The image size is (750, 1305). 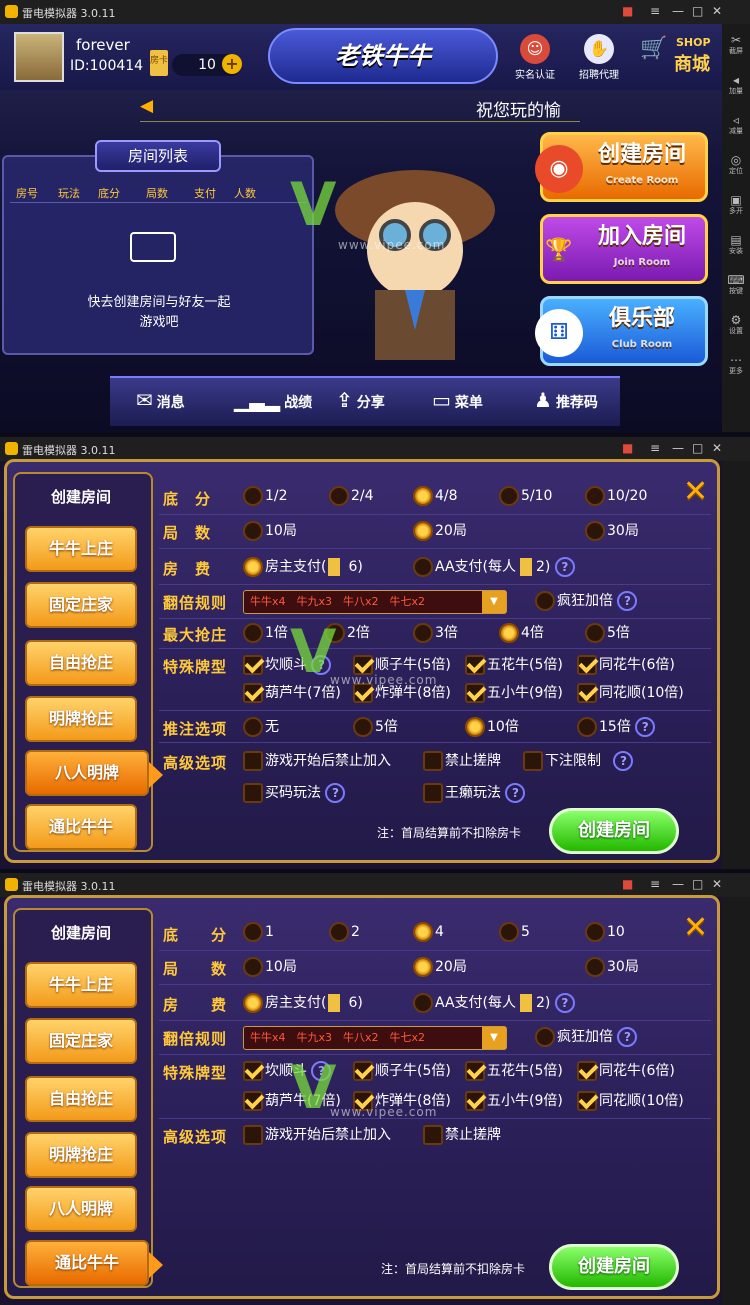 I want to click on sidebar-more: ⋯ 更多, so click(x=736, y=365).